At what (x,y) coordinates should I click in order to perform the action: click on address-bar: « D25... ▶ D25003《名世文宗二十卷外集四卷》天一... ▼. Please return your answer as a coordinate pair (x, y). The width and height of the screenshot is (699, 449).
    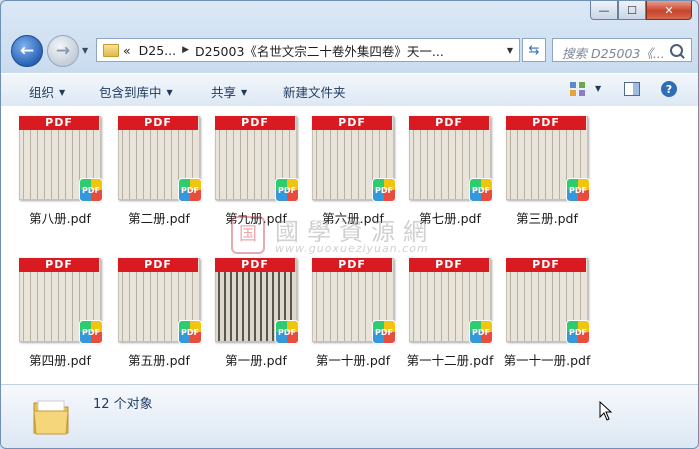
    Looking at the image, I should click on (308, 50).